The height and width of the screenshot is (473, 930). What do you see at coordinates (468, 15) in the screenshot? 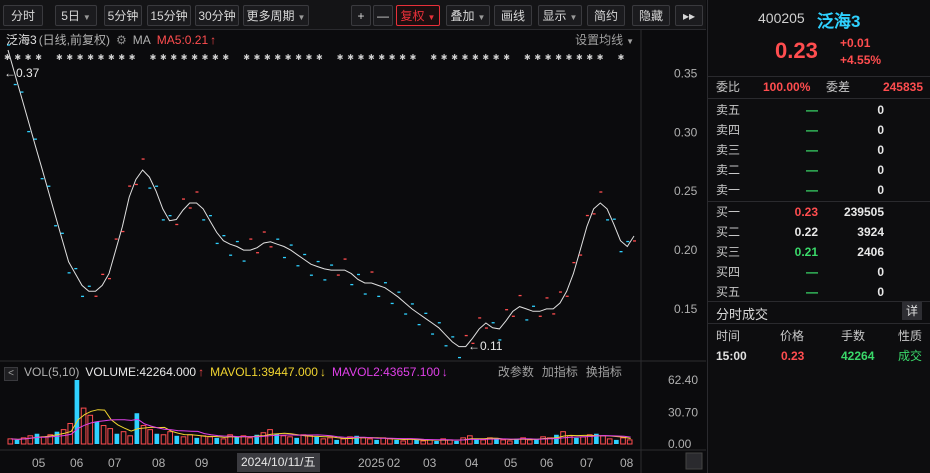
I see `overlay-button: 叠加 ▼` at bounding box center [468, 15].